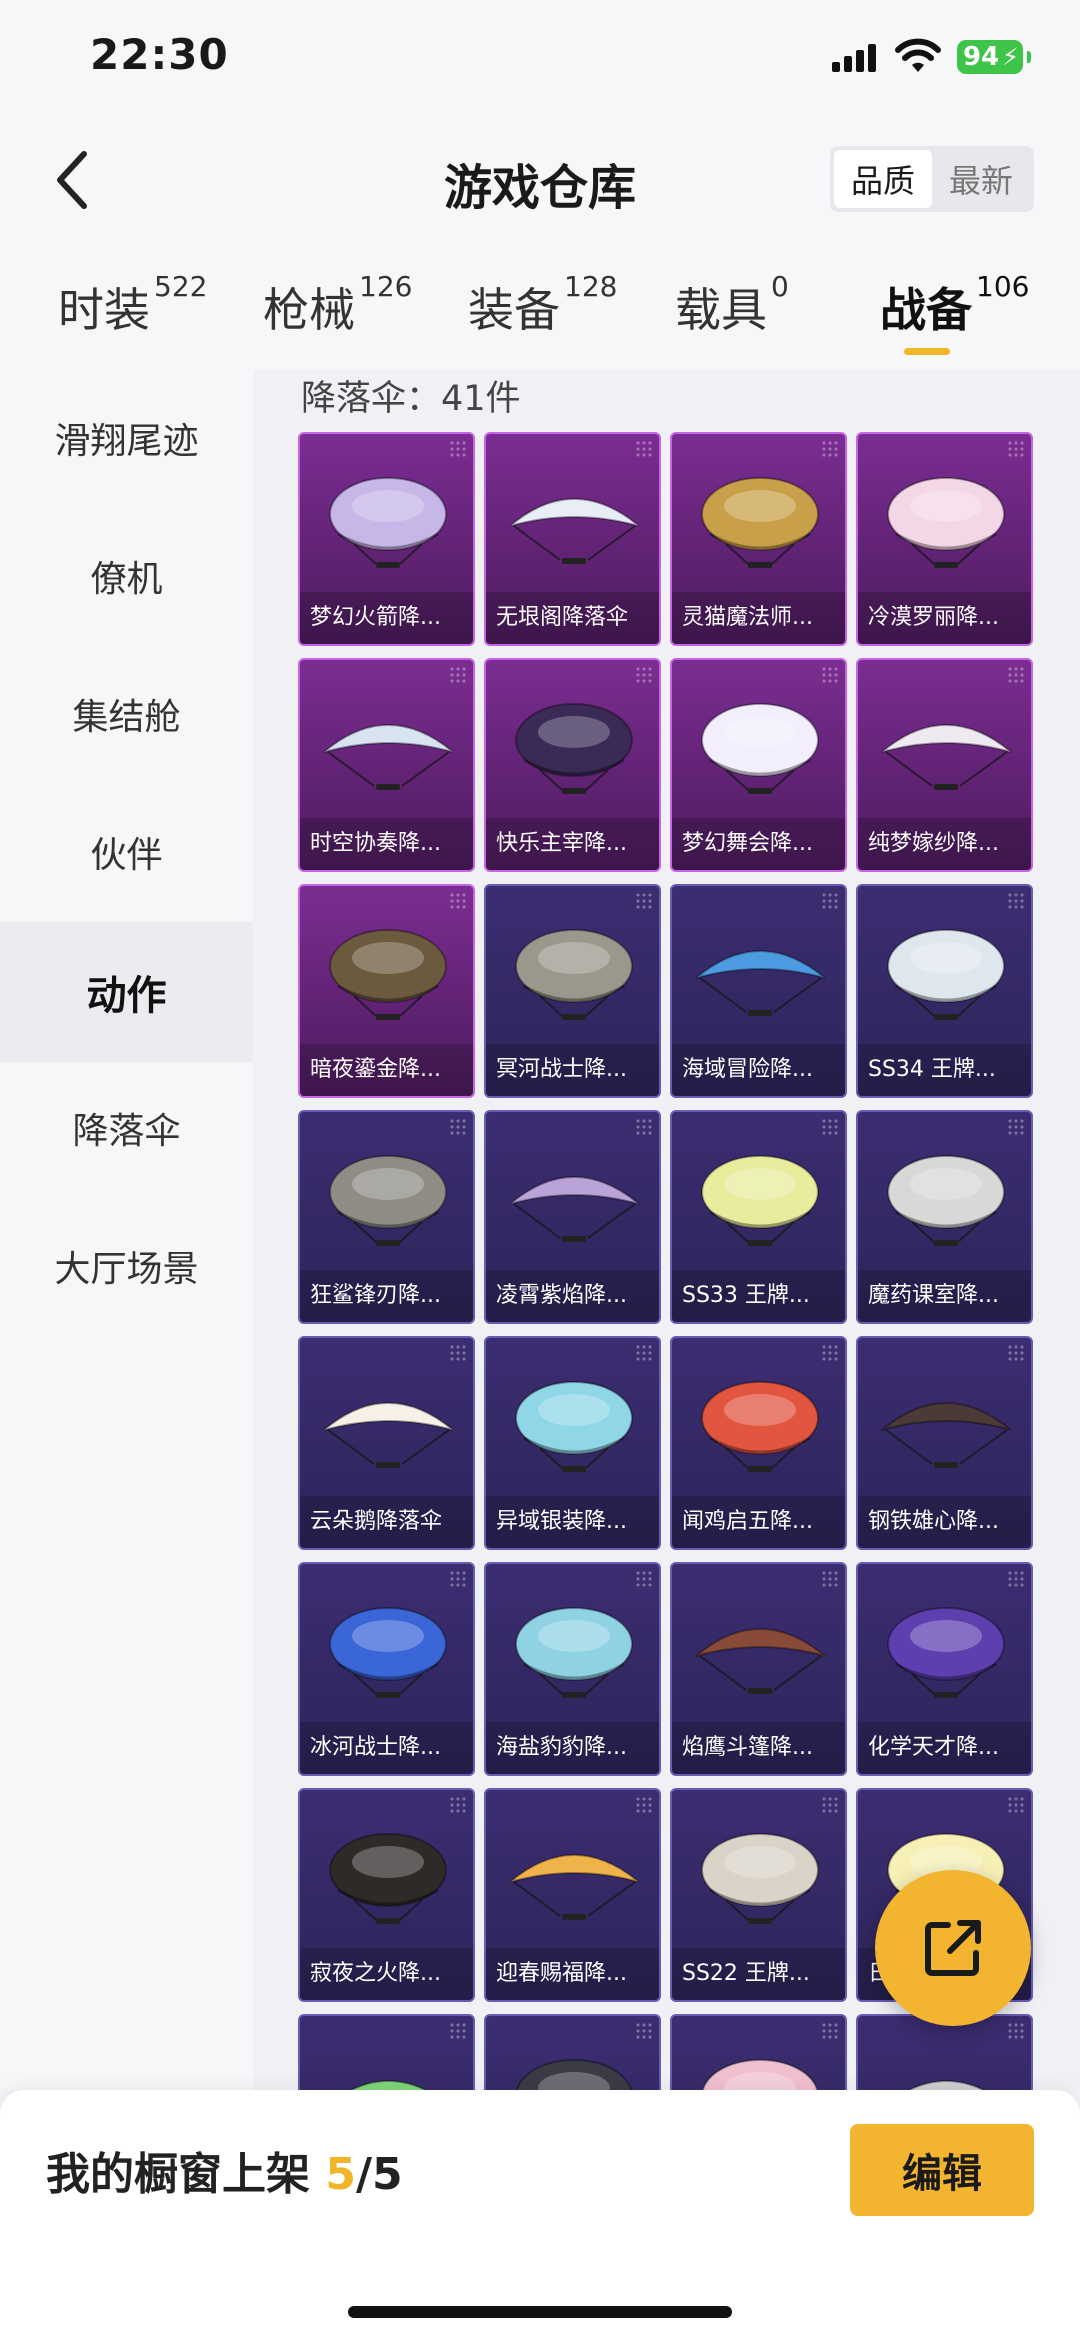  What do you see at coordinates (981, 179) in the screenshot?
I see `sort-by-newest: 最新` at bounding box center [981, 179].